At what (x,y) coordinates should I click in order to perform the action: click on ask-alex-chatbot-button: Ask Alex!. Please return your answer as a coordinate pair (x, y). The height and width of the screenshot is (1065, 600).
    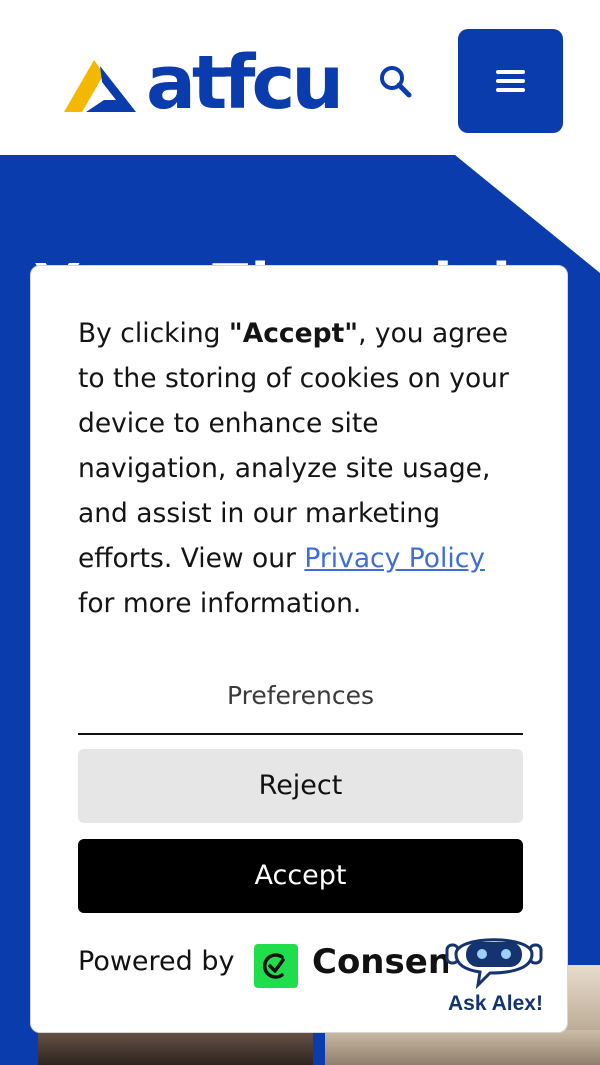
    Looking at the image, I should click on (496, 972).